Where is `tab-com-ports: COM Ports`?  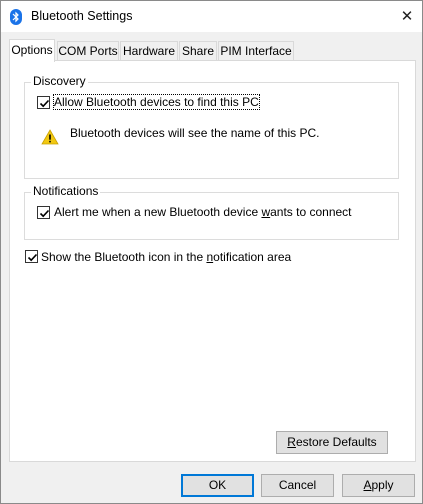 tab-com-ports: COM Ports is located at coordinates (88, 51).